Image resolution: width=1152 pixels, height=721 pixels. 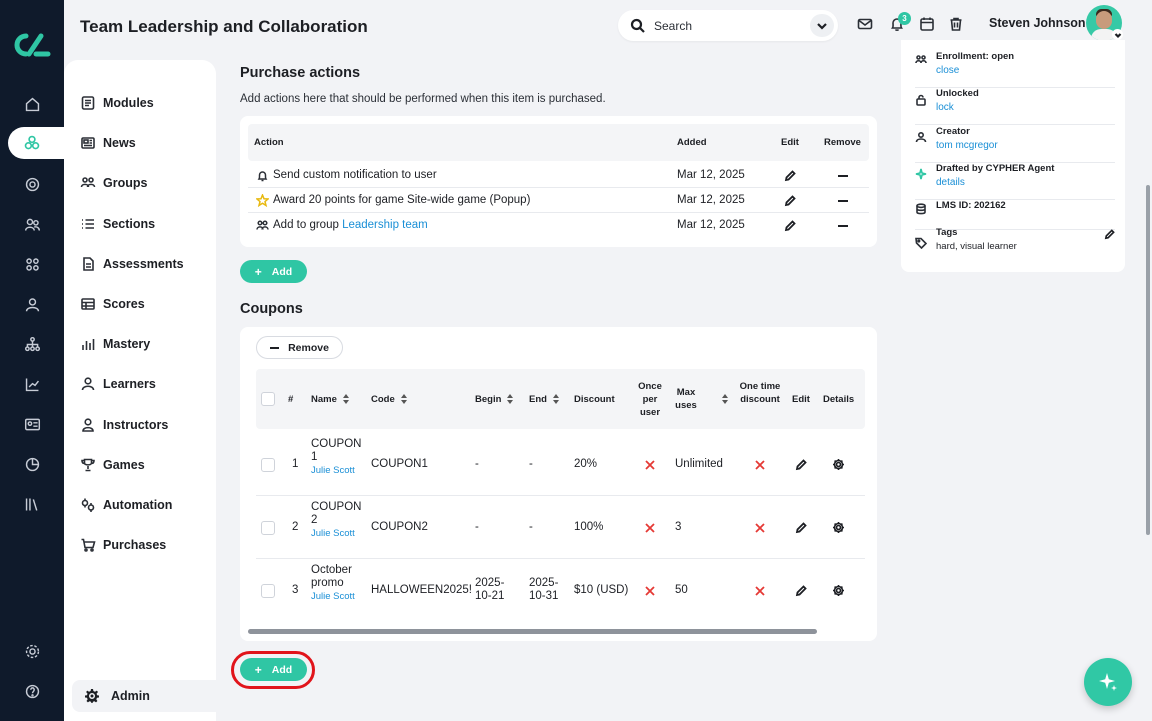 What do you see at coordinates (1015, 215) in the screenshot?
I see `lms-id-item: LMS ID: 202162` at bounding box center [1015, 215].